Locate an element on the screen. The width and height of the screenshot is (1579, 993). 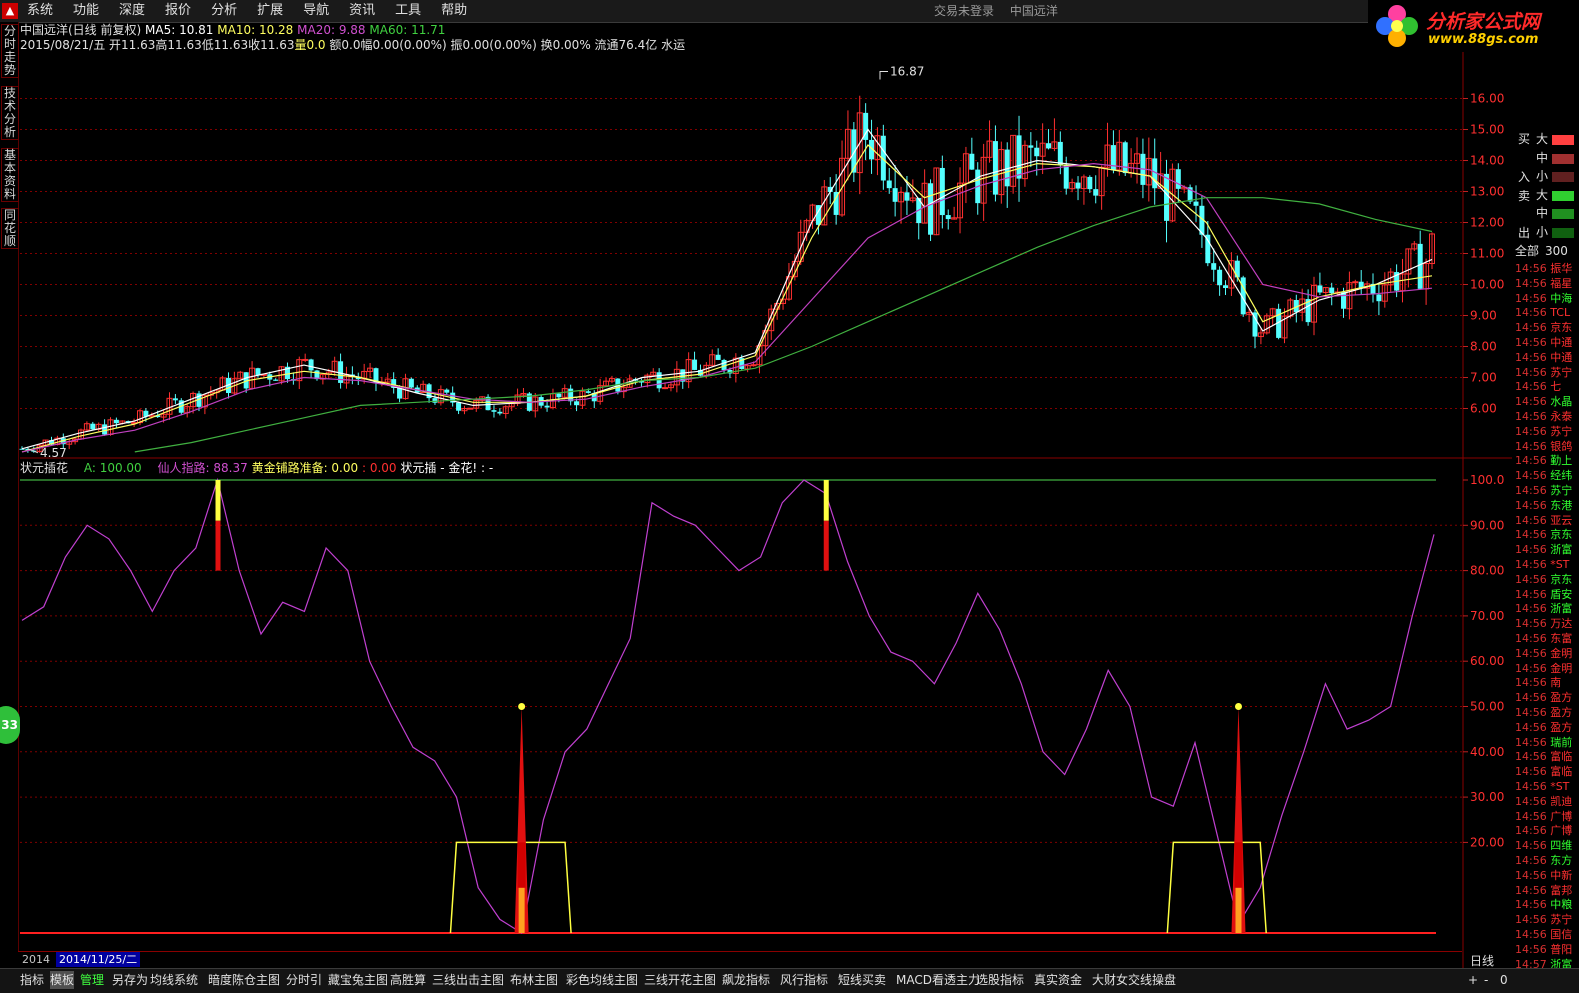
zoom-button-0: + is located at coordinates (1473, 980).